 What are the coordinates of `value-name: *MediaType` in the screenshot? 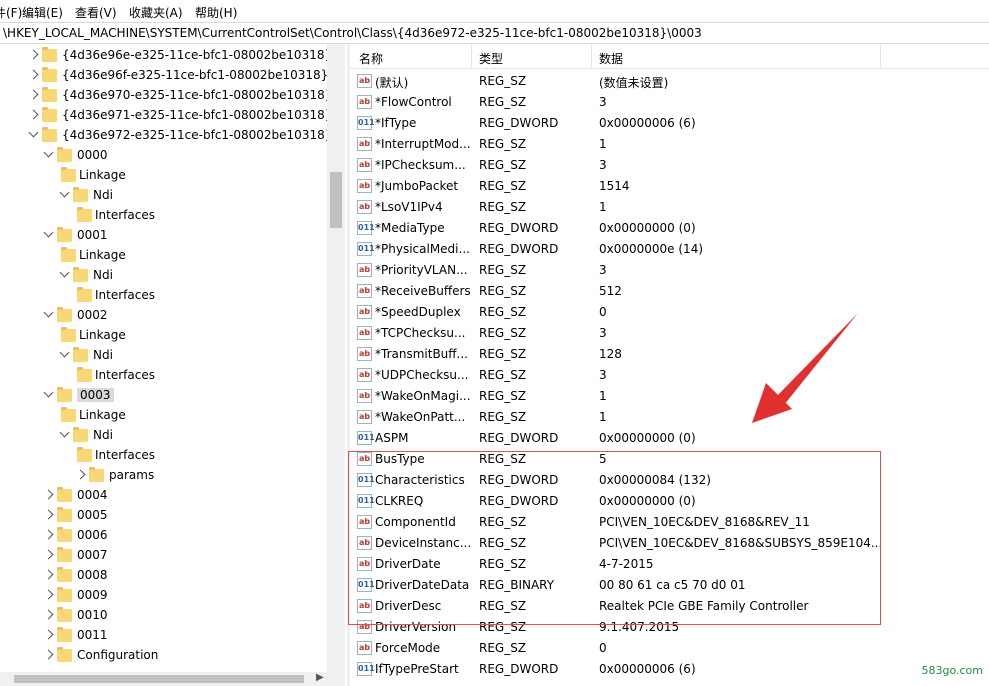 It's located at (410, 228).